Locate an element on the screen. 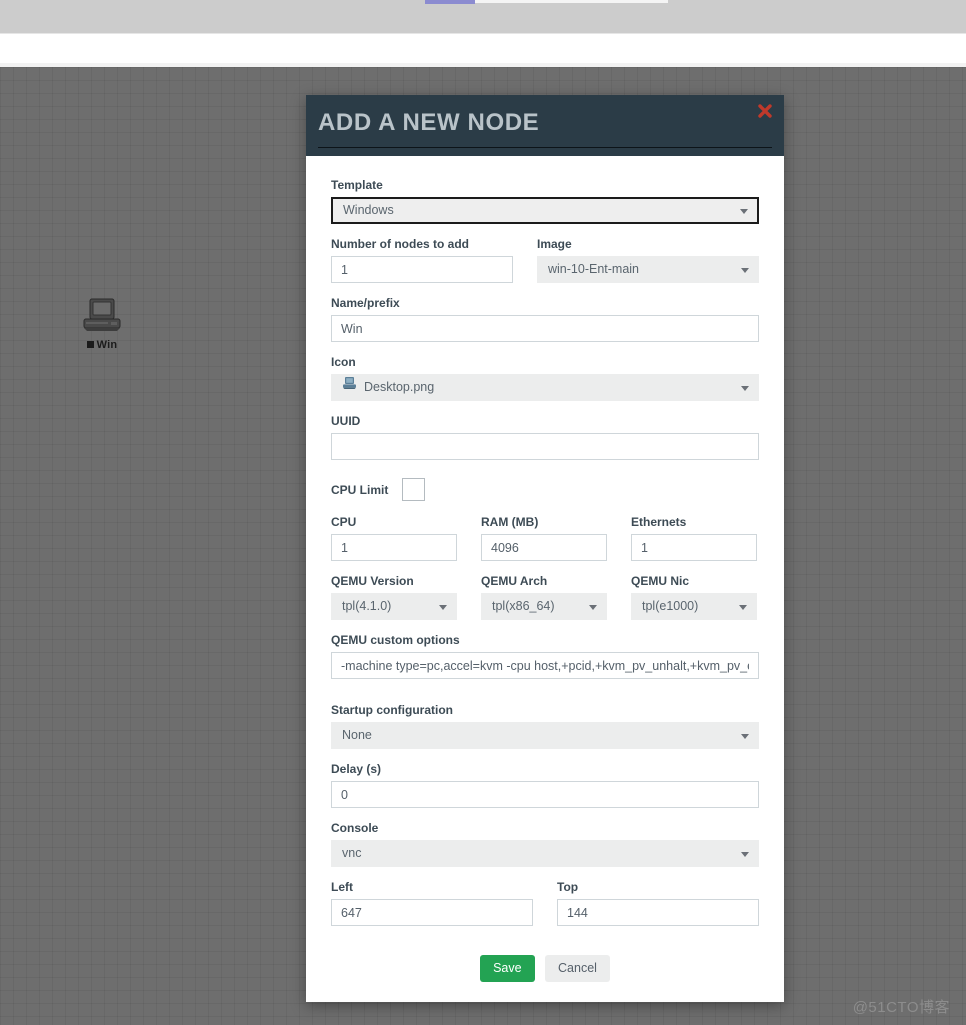  image-select: win-10-Ent-main is located at coordinates (648, 269).